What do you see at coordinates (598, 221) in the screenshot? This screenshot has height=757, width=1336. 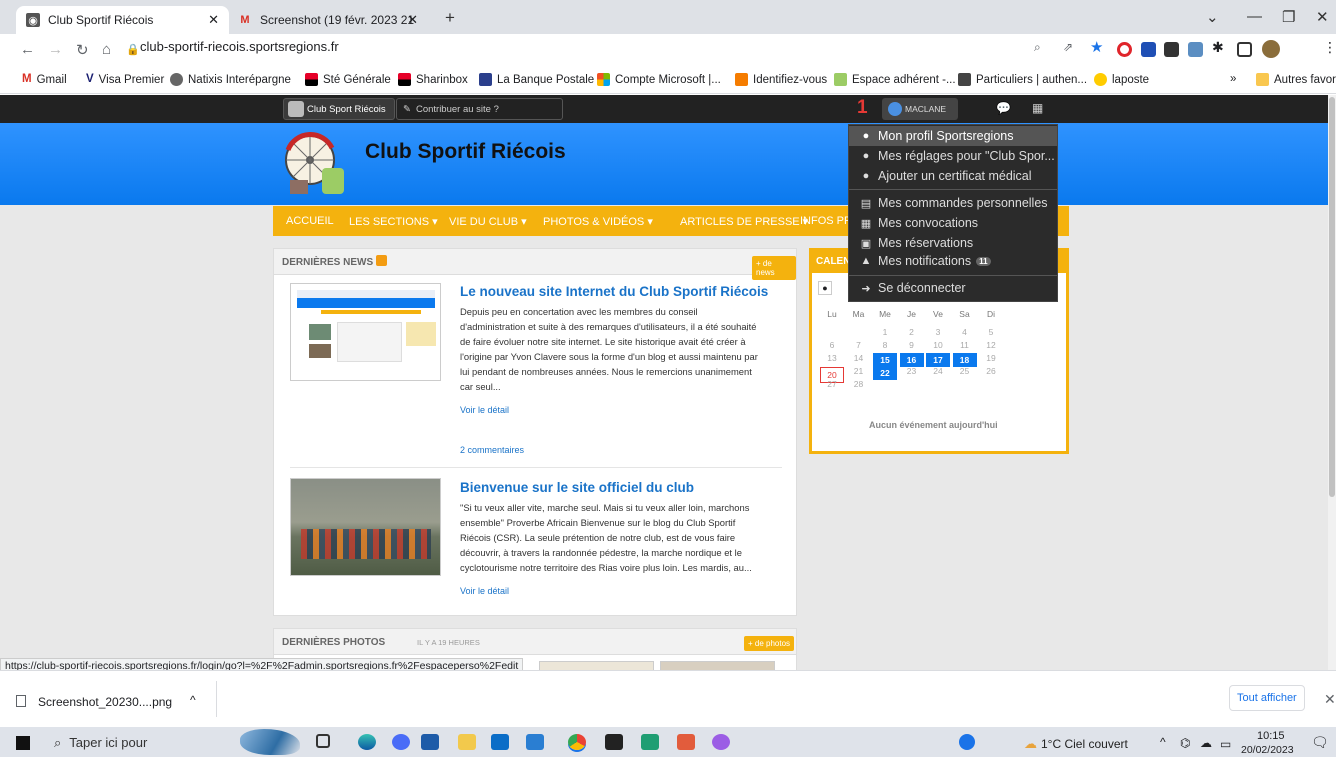 I see `menu-photos-videos: PHOTOS & VIDÉOS ▾` at bounding box center [598, 221].